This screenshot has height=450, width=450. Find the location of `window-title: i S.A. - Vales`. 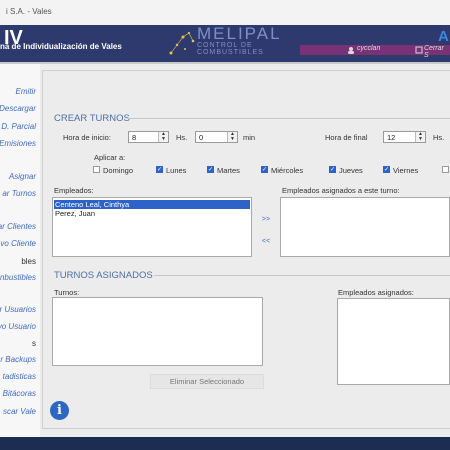

window-title: i S.A. - Vales is located at coordinates (29, 11).